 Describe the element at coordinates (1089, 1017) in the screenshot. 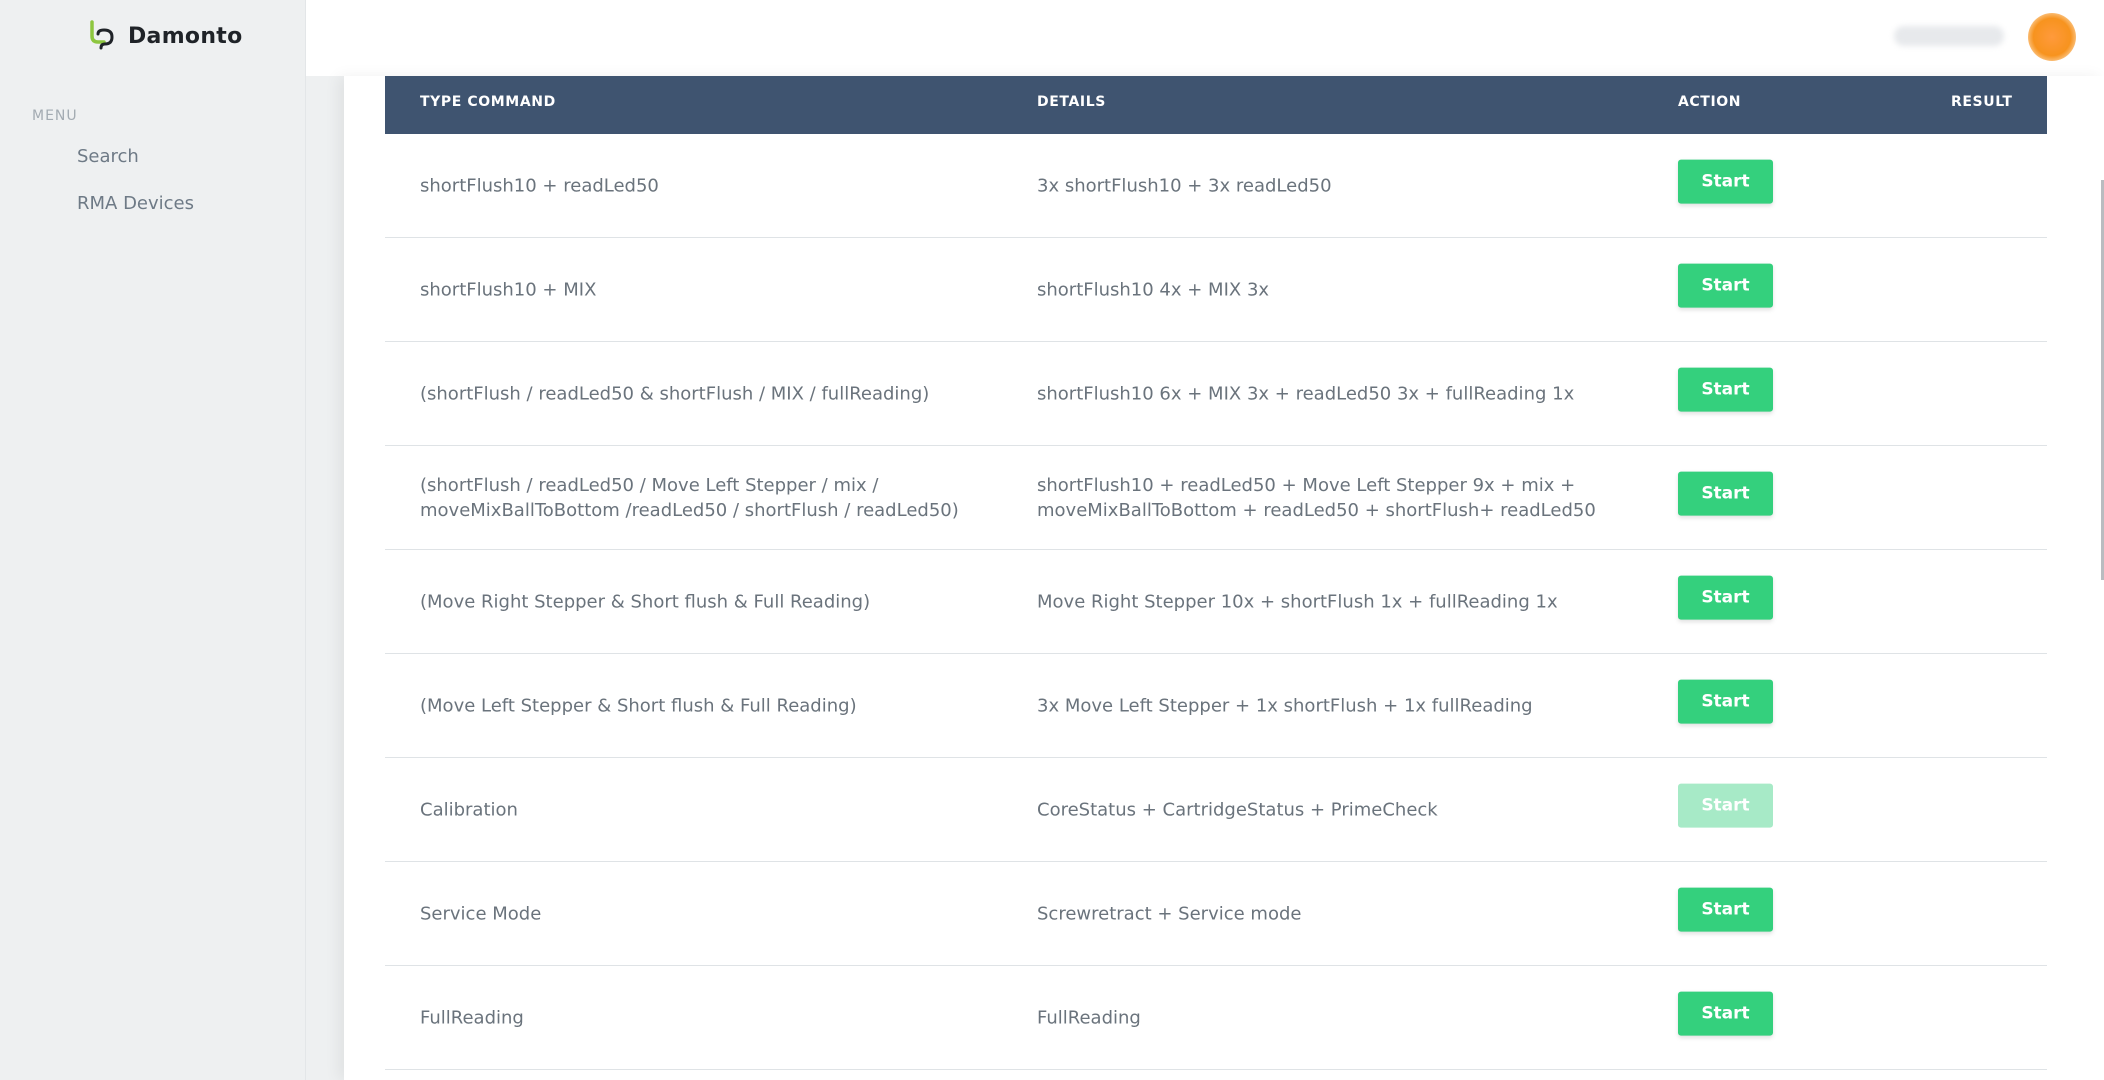

I see `cell-details: FullReading` at that location.